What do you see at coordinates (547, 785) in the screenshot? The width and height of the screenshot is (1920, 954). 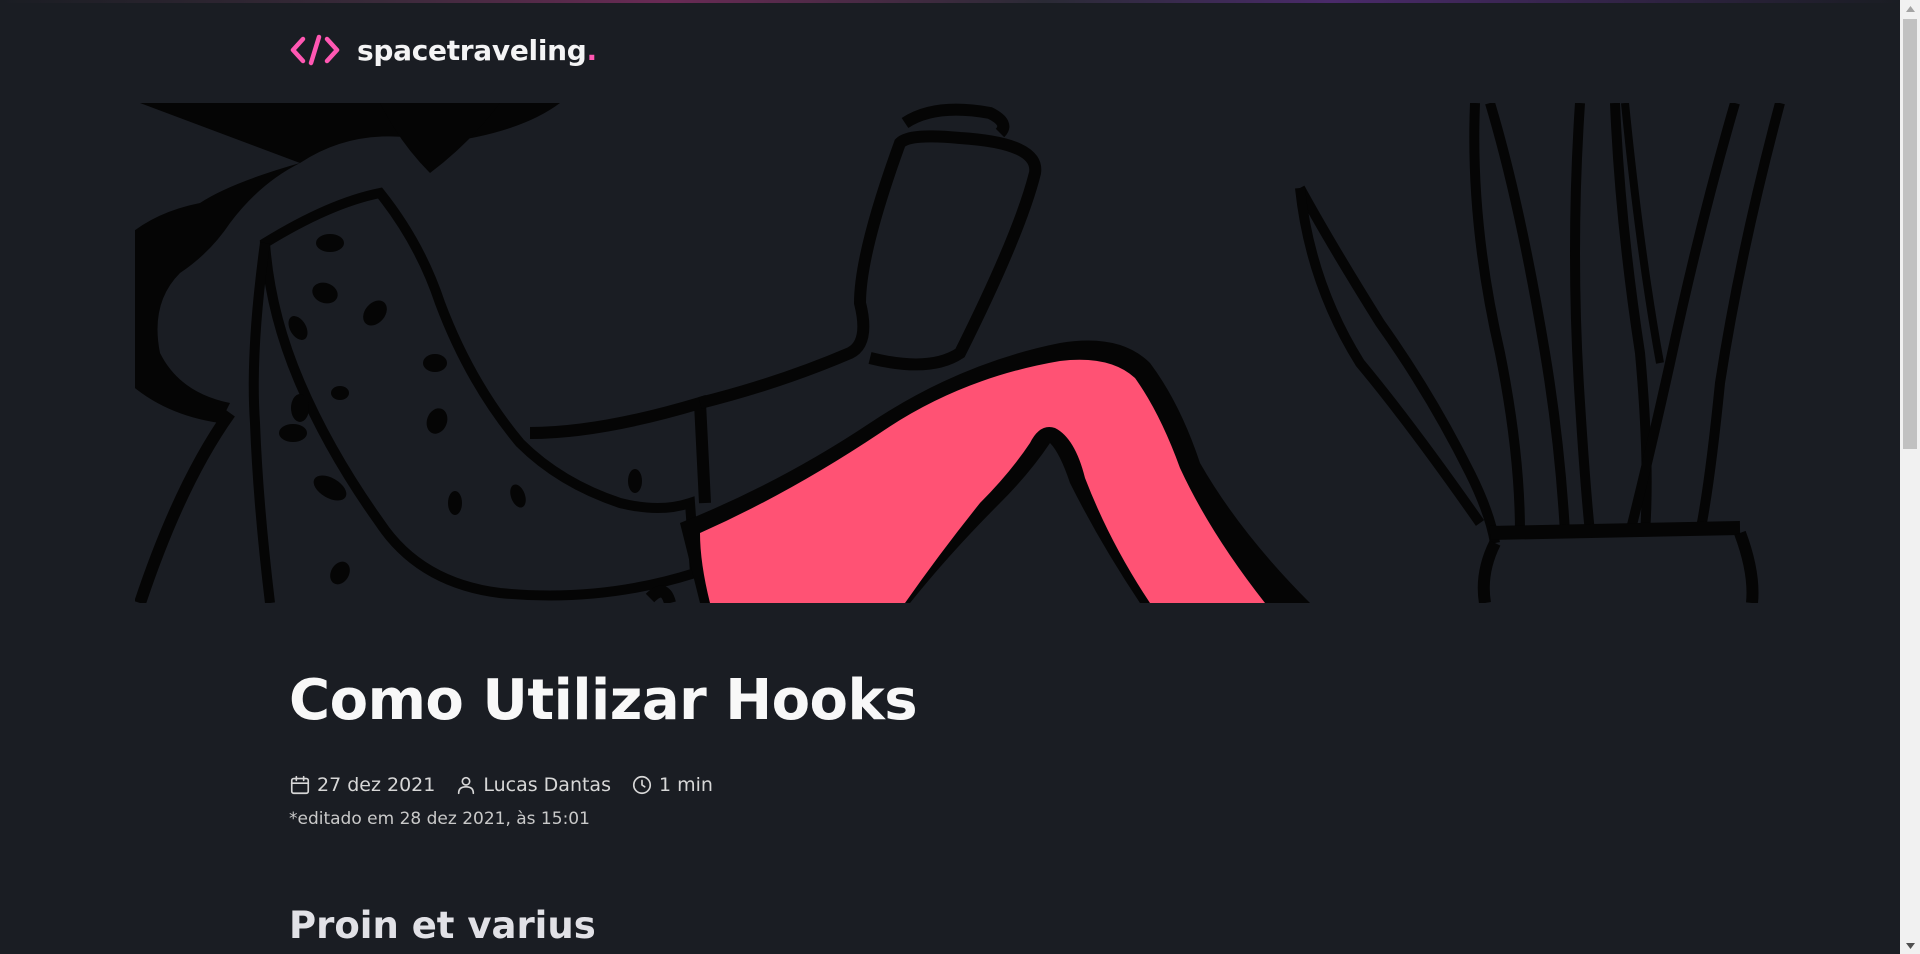 I see `post-author-text: Lucas Dantas` at bounding box center [547, 785].